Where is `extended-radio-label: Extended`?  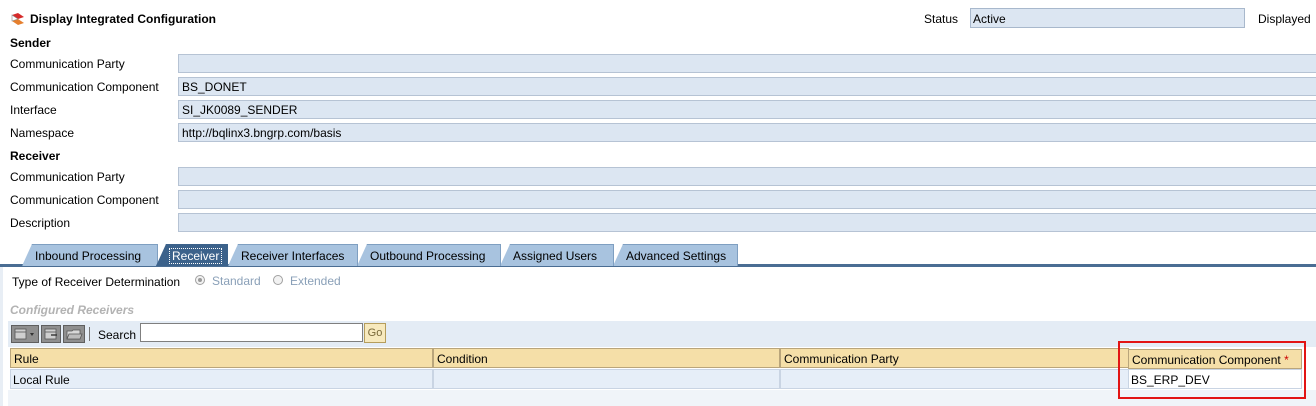 extended-radio-label: Extended is located at coordinates (315, 281).